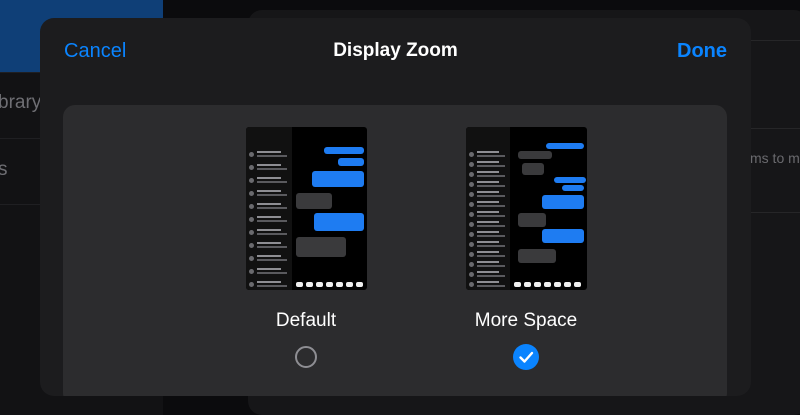  What do you see at coordinates (526, 357) in the screenshot?
I see `checkmark-circle-icon` at bounding box center [526, 357].